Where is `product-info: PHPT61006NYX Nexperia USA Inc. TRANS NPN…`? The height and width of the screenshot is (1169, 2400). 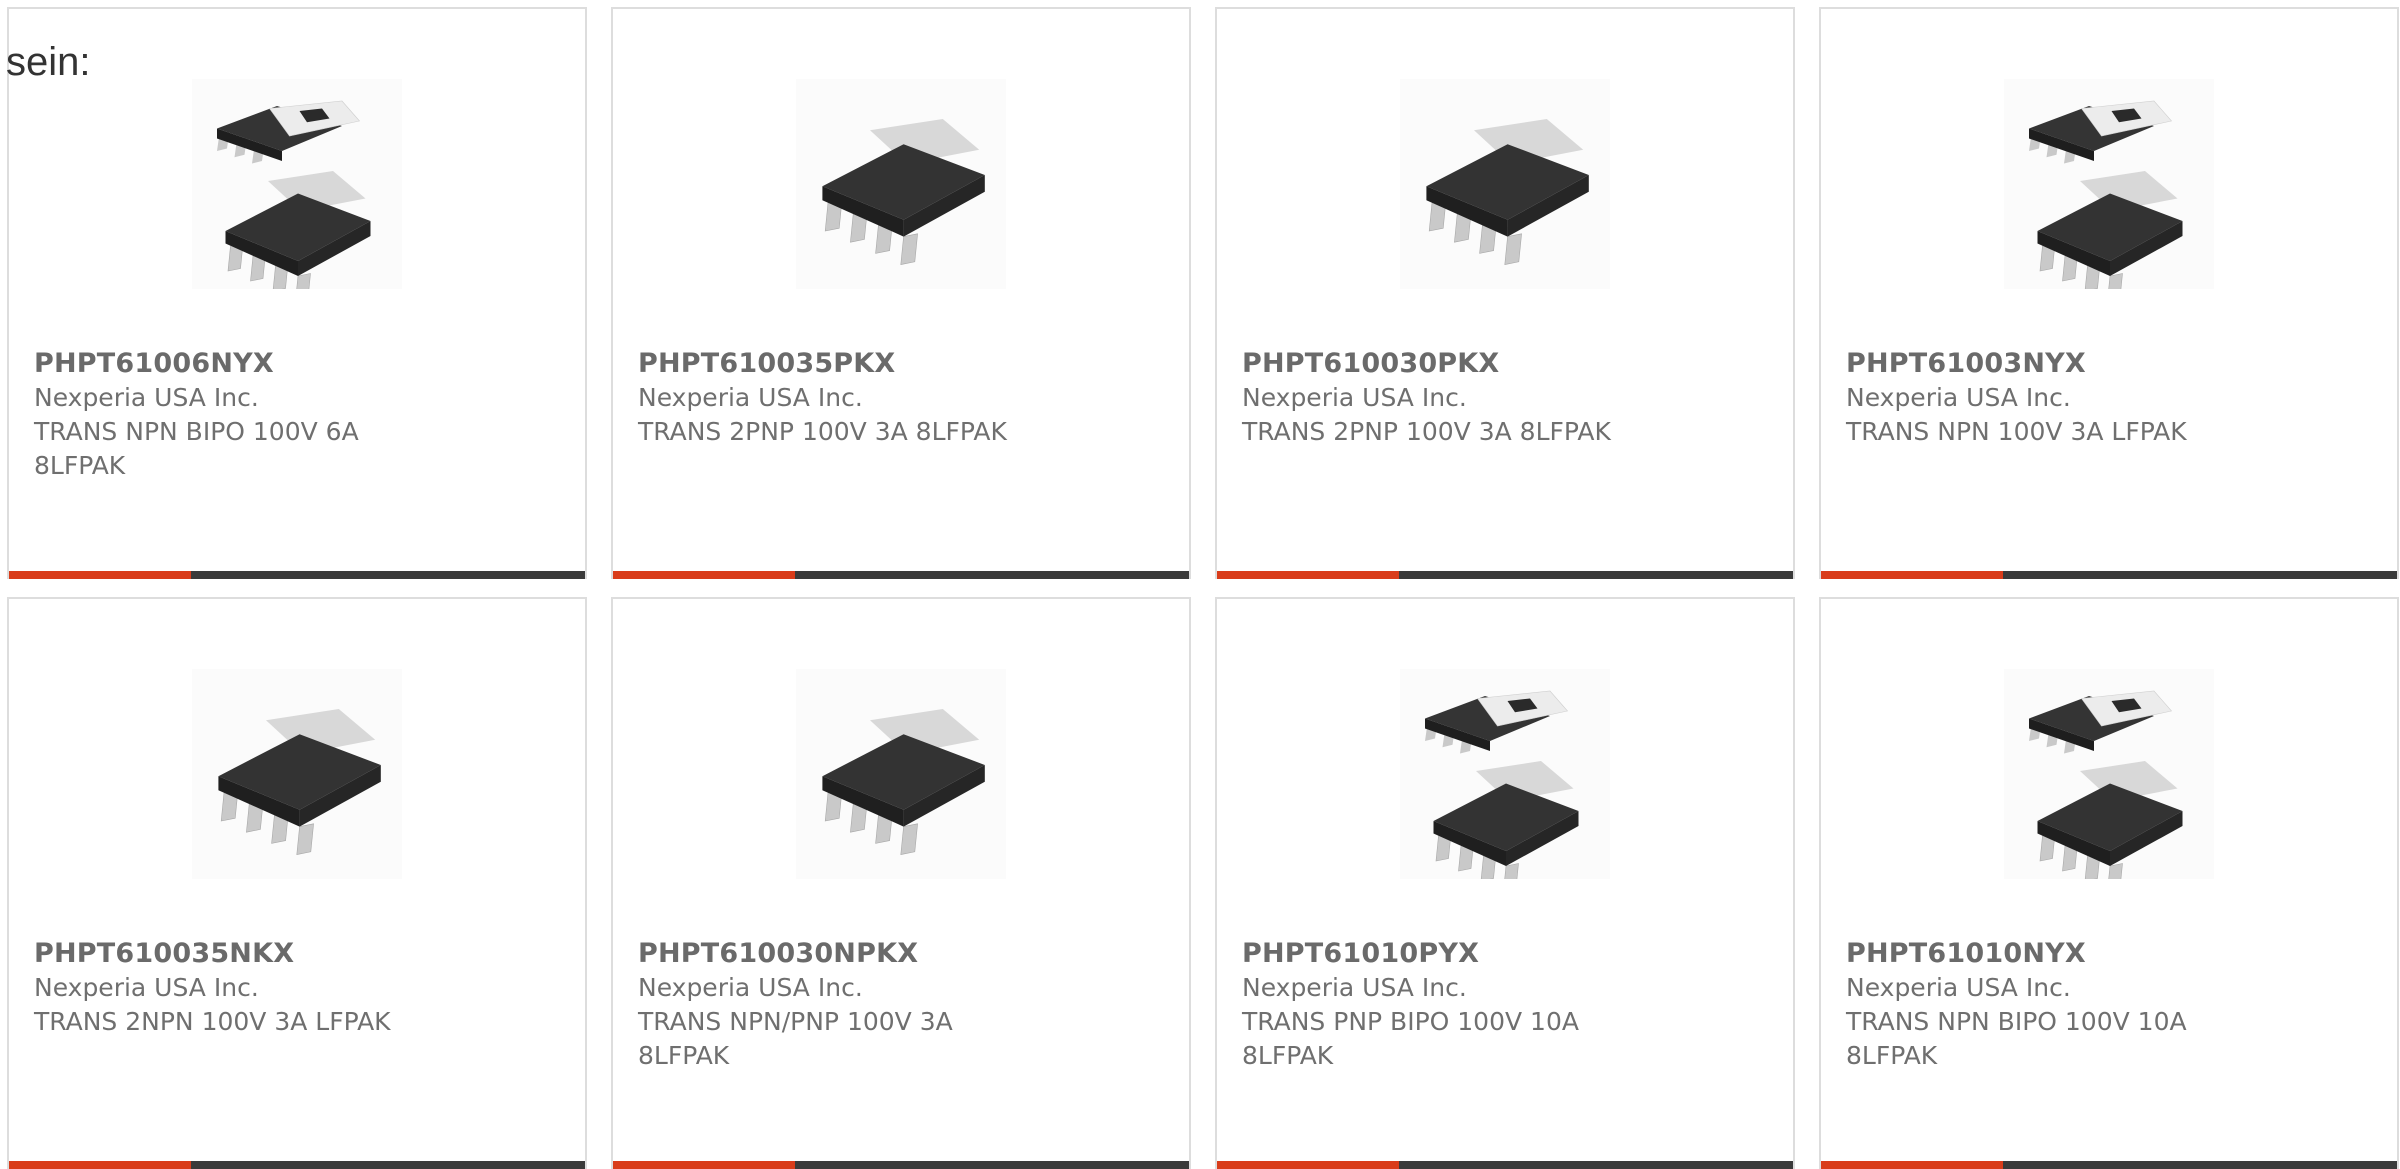 product-info: PHPT61006NYX Nexperia USA Inc. TRANS NPN… is located at coordinates (224, 415).